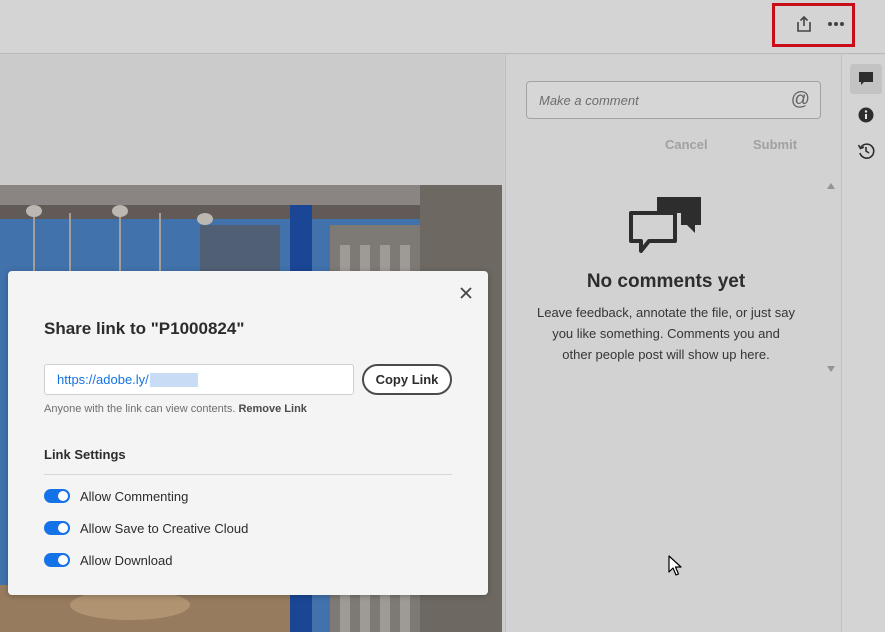  I want to click on share-link-text: https://adobe.ly/, so click(103, 379).